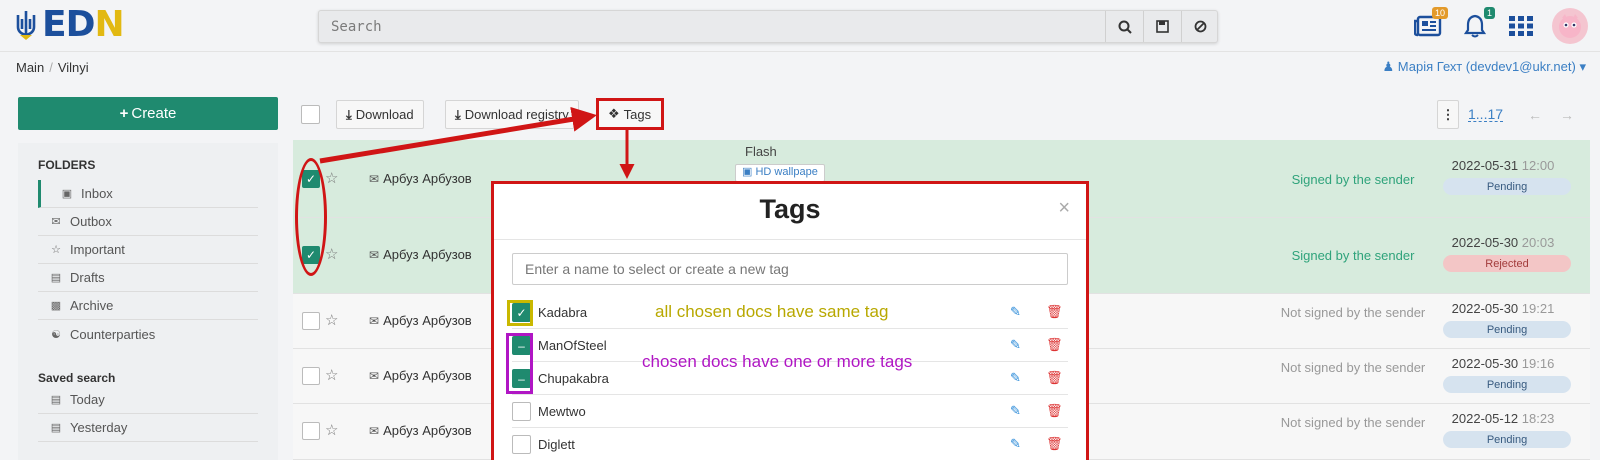  I want to click on close-icon: ×, so click(1064, 208).